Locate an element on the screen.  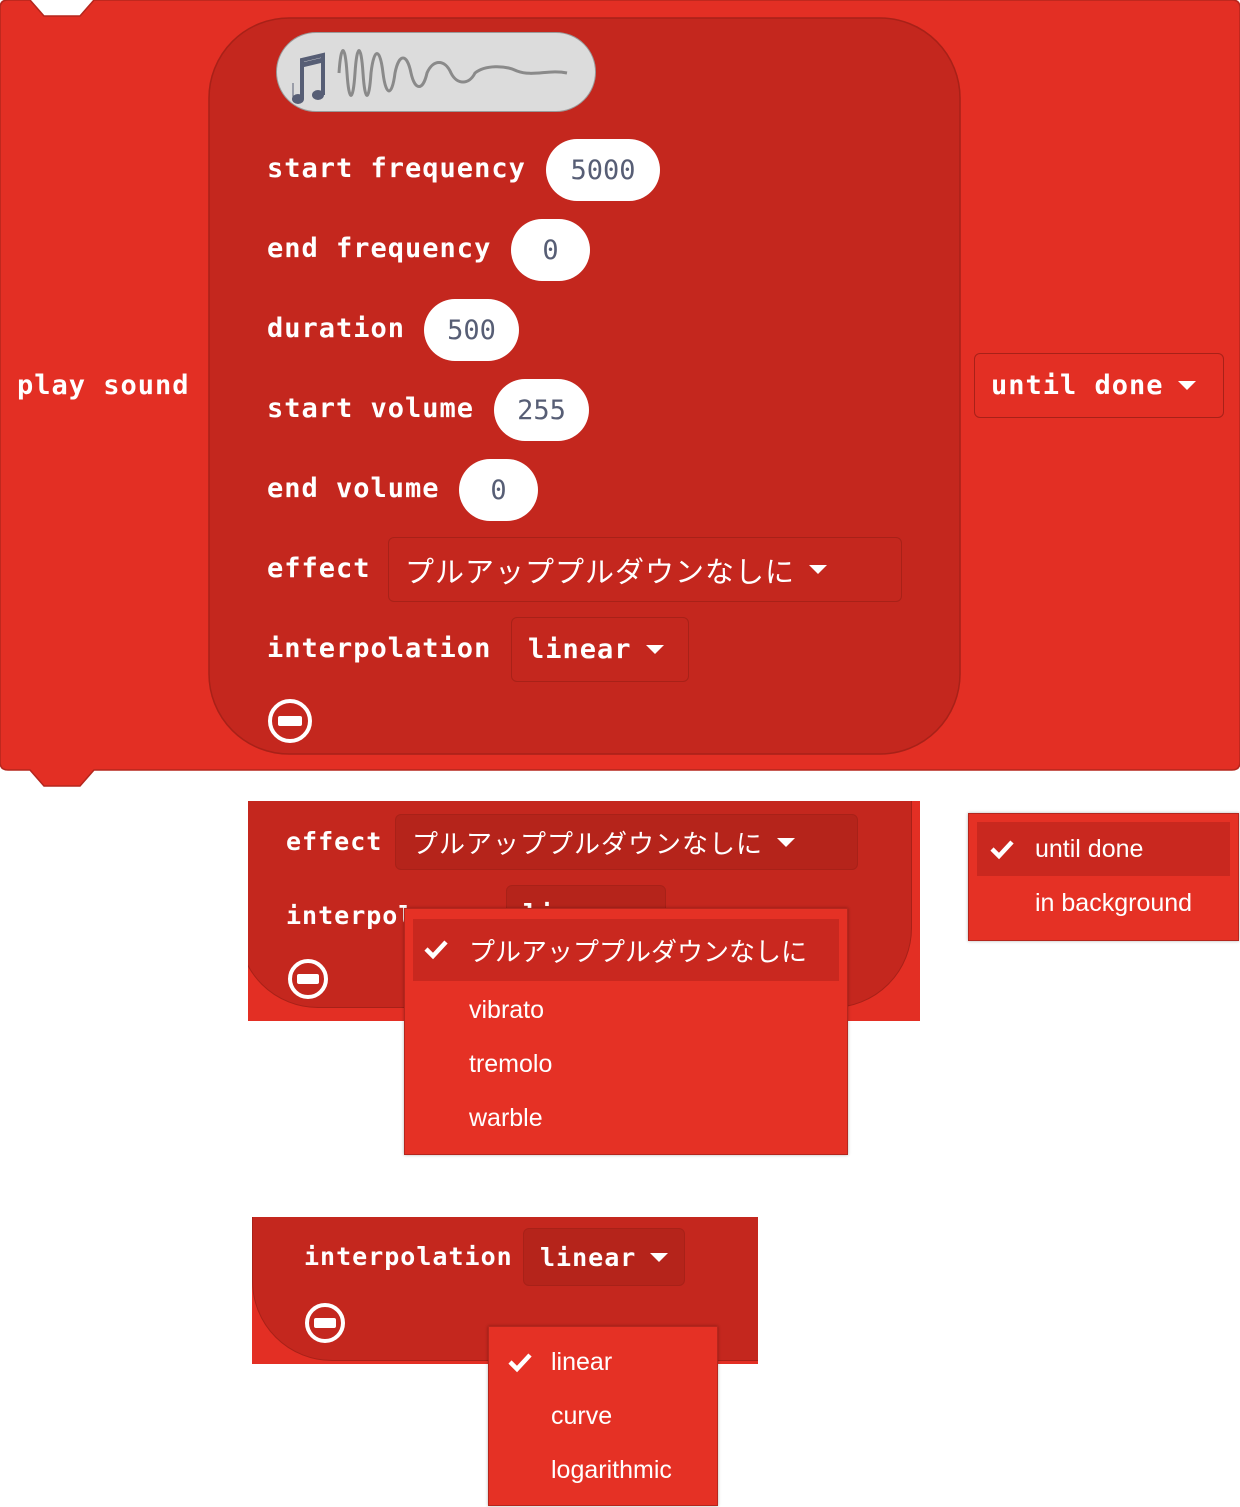
mode-menu: until done in background is located at coordinates (1103, 877).